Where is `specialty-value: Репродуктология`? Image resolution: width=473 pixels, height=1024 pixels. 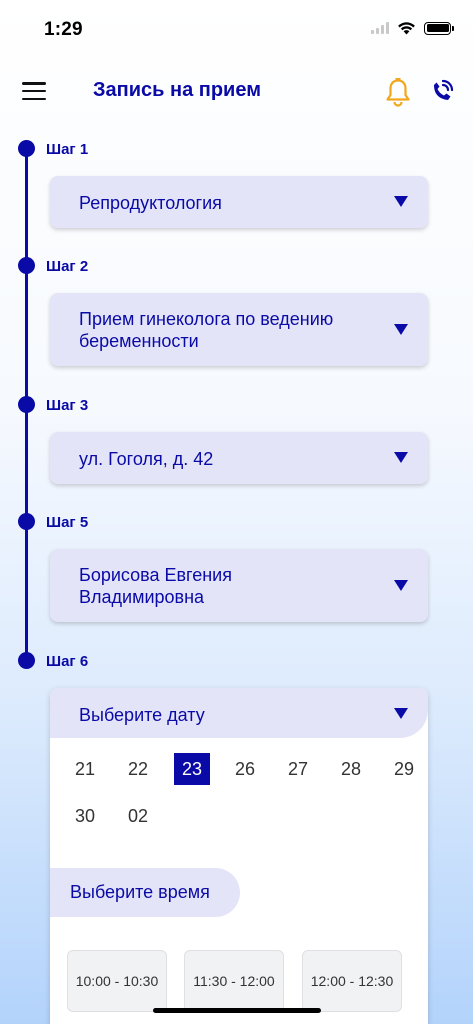 specialty-value: Репродуктология is located at coordinates (150, 203).